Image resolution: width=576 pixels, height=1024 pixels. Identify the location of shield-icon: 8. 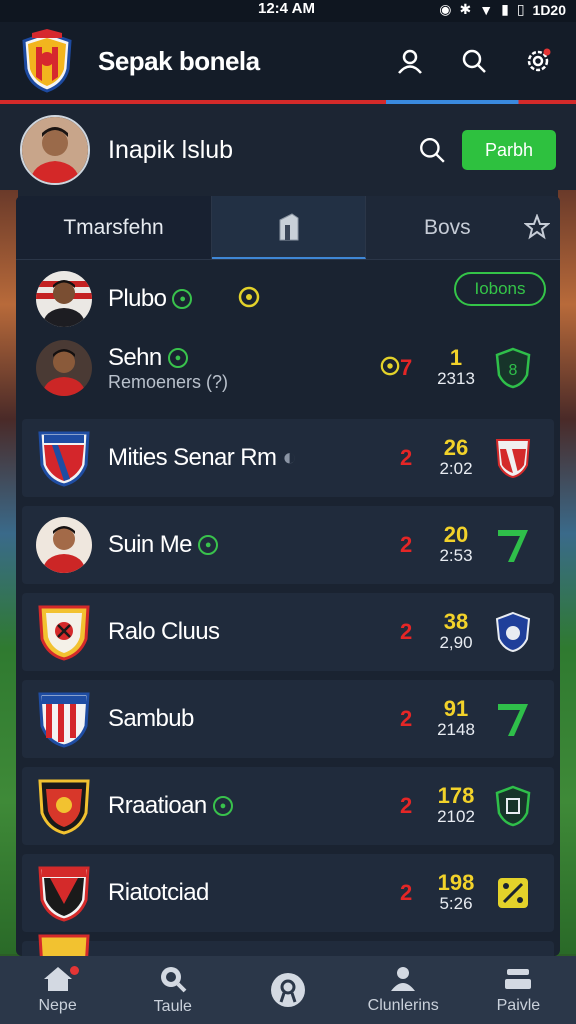
(513, 368).